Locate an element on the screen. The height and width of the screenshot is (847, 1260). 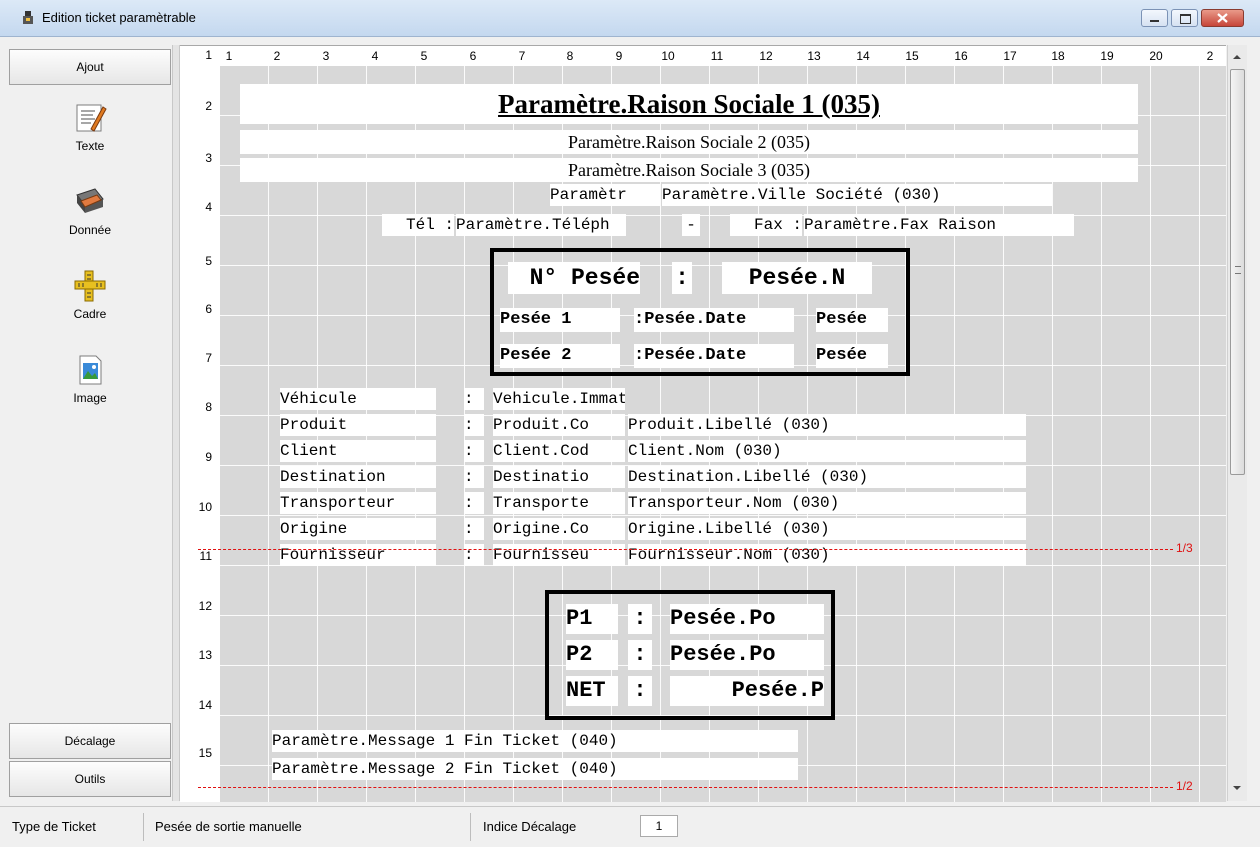
data-tool: Donnée is located at coordinates (90, 211).